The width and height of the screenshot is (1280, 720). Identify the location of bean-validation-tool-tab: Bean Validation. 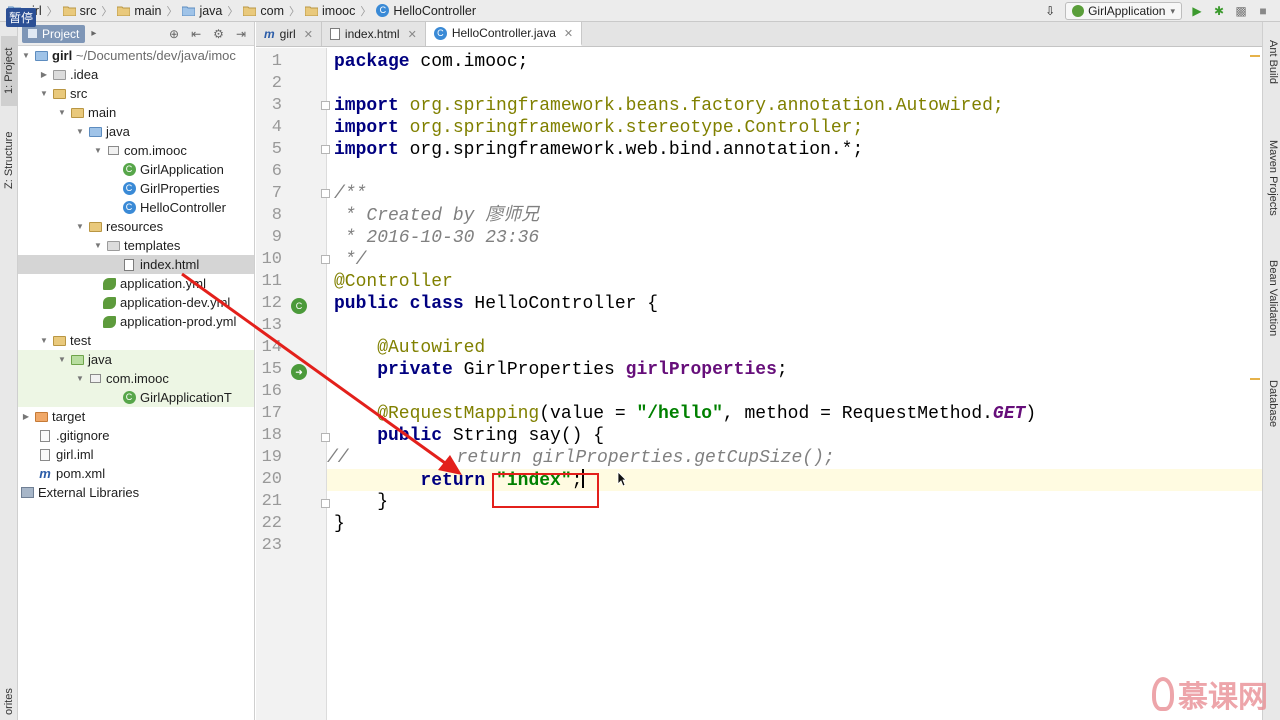
(1272, 298).